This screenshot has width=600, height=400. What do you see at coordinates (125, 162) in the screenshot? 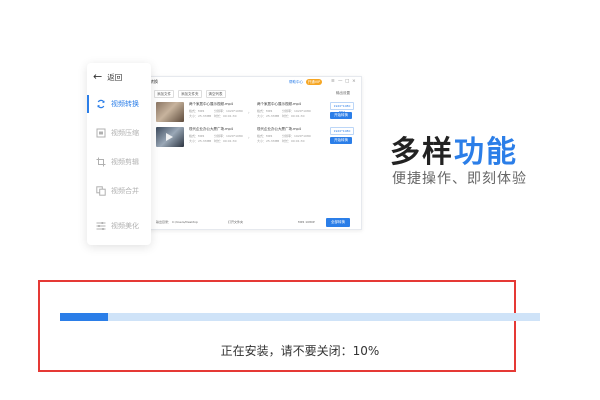
I see `menu-item-label: 视频剪辑` at bounding box center [125, 162].